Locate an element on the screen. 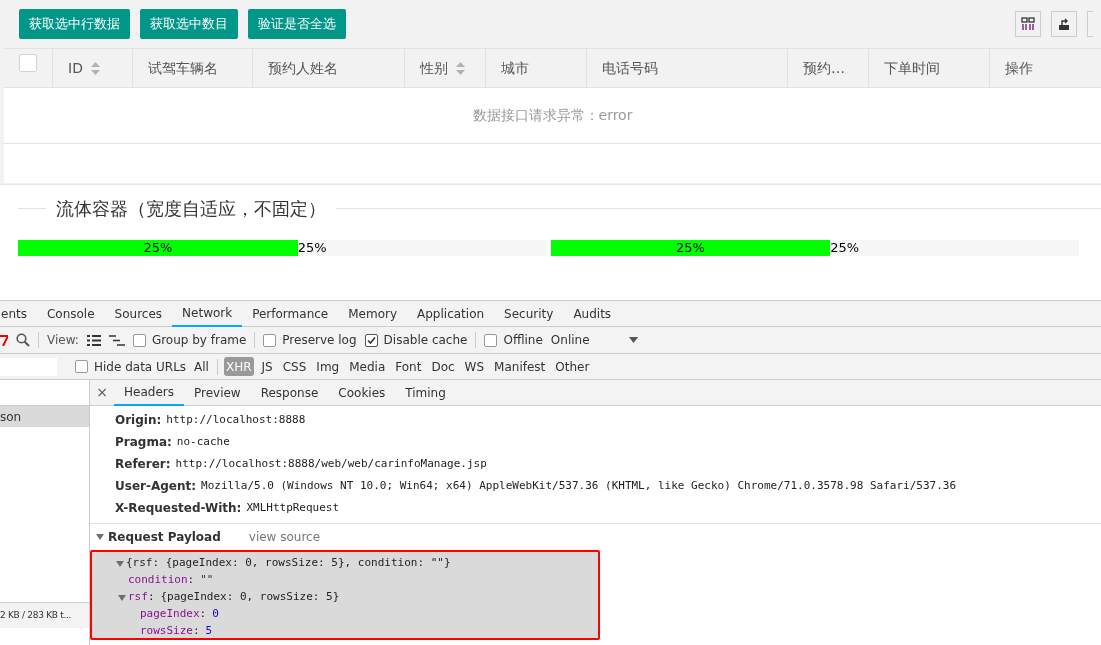  devtools-tab: Performance is located at coordinates (290, 314).